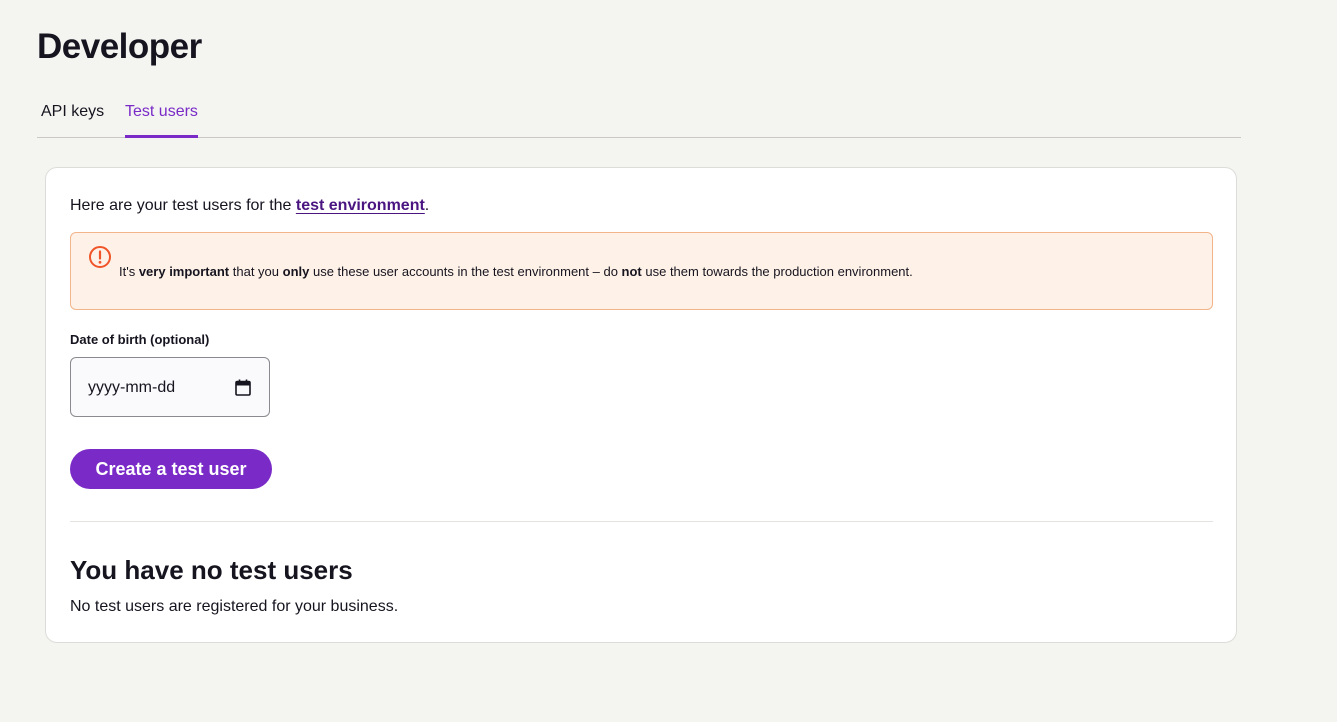 The image size is (1337, 722). I want to click on section-divider, so click(641, 521).